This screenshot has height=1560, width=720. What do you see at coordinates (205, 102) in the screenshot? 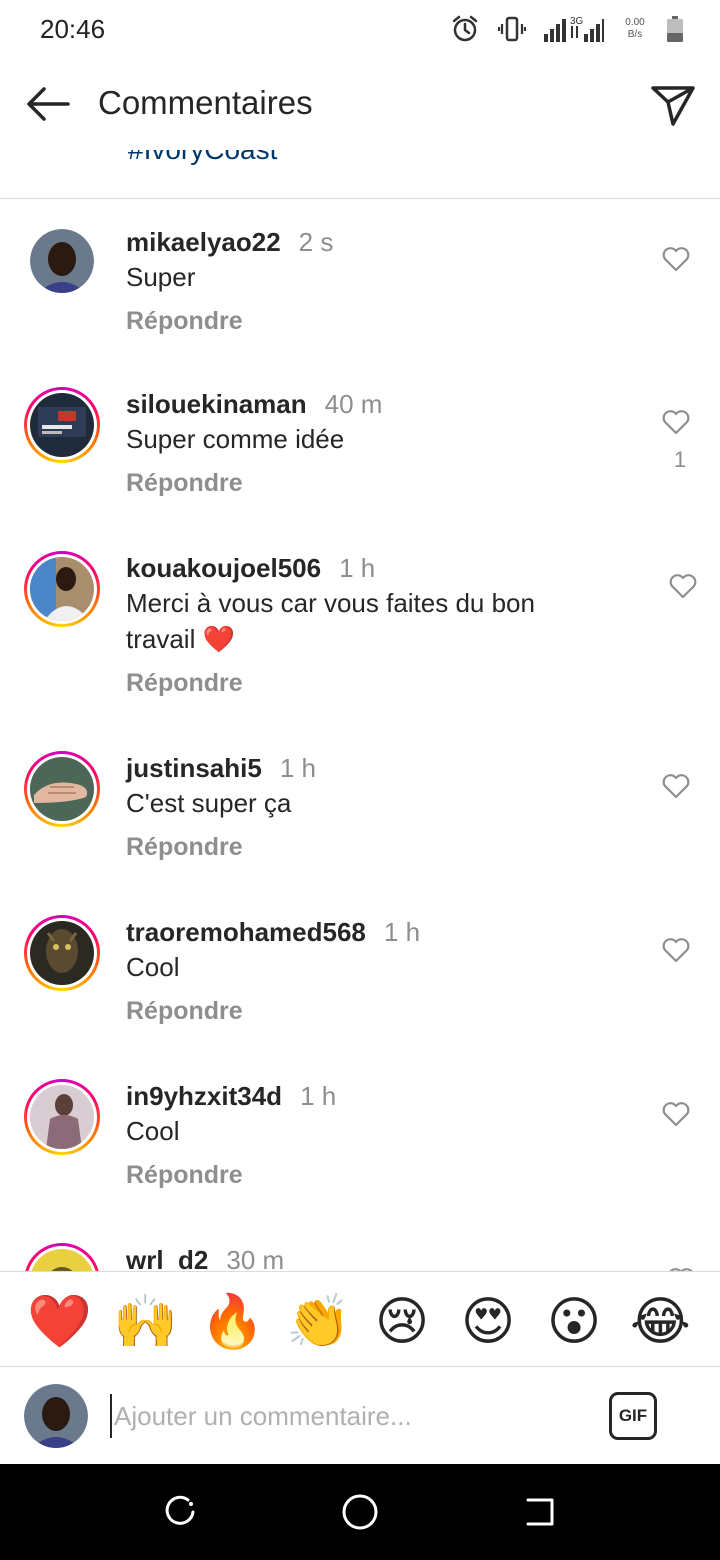
I see `page-title: Commentaires` at bounding box center [205, 102].